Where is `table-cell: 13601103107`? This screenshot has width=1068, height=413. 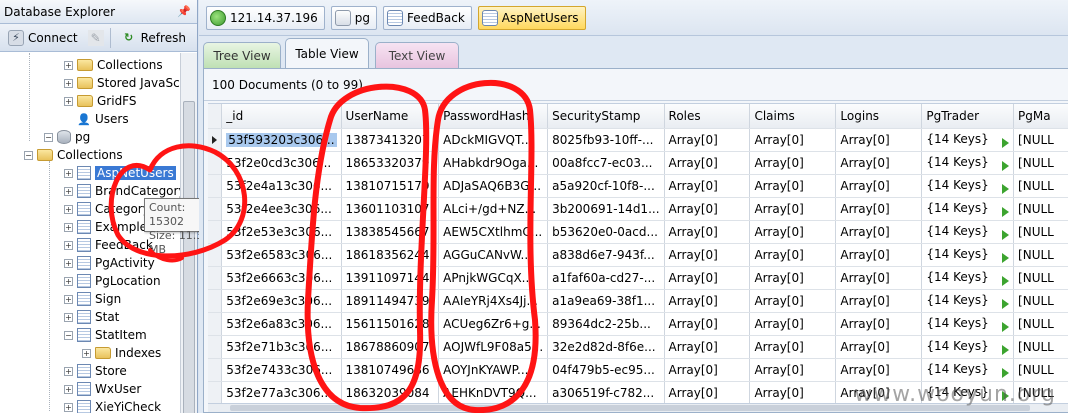
table-cell: 13601103107 is located at coordinates (390, 209).